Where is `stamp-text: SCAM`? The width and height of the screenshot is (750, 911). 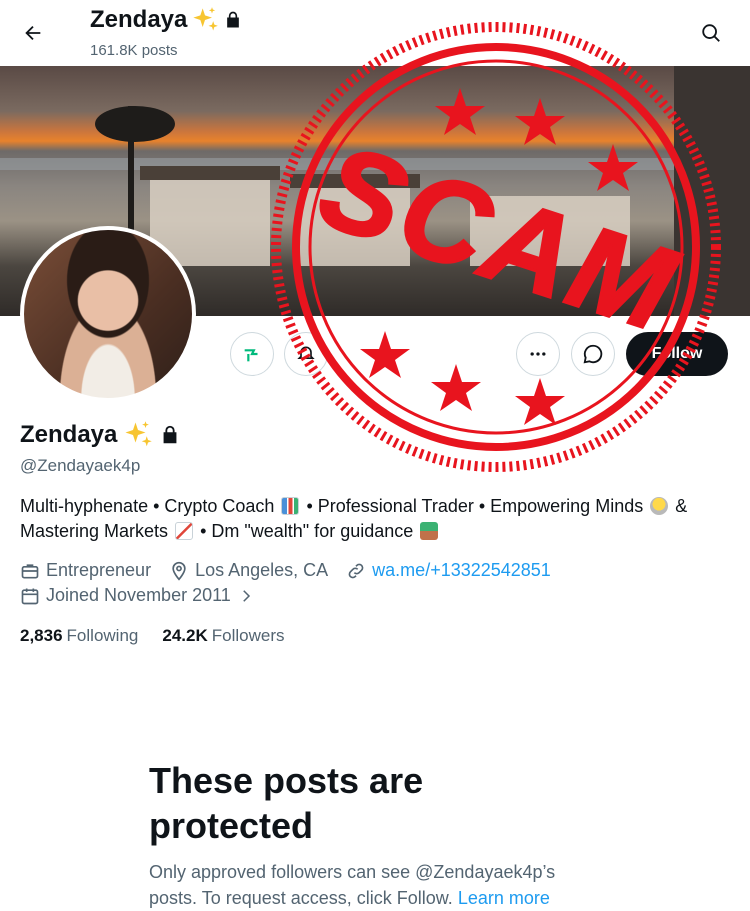
stamp-text: SCAM is located at coordinates (499, 239).